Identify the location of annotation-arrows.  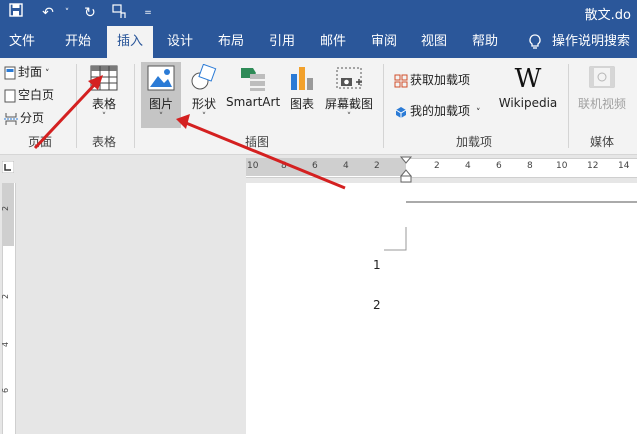
(189, 132).